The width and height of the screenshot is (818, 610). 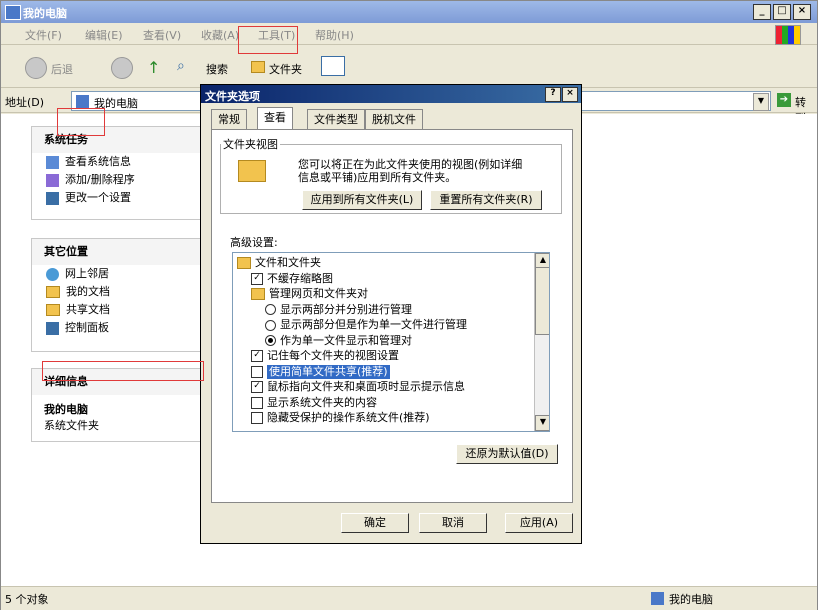 What do you see at coordinates (334, 35) in the screenshot?
I see `menu-help: 帮助(H)` at bounding box center [334, 35].